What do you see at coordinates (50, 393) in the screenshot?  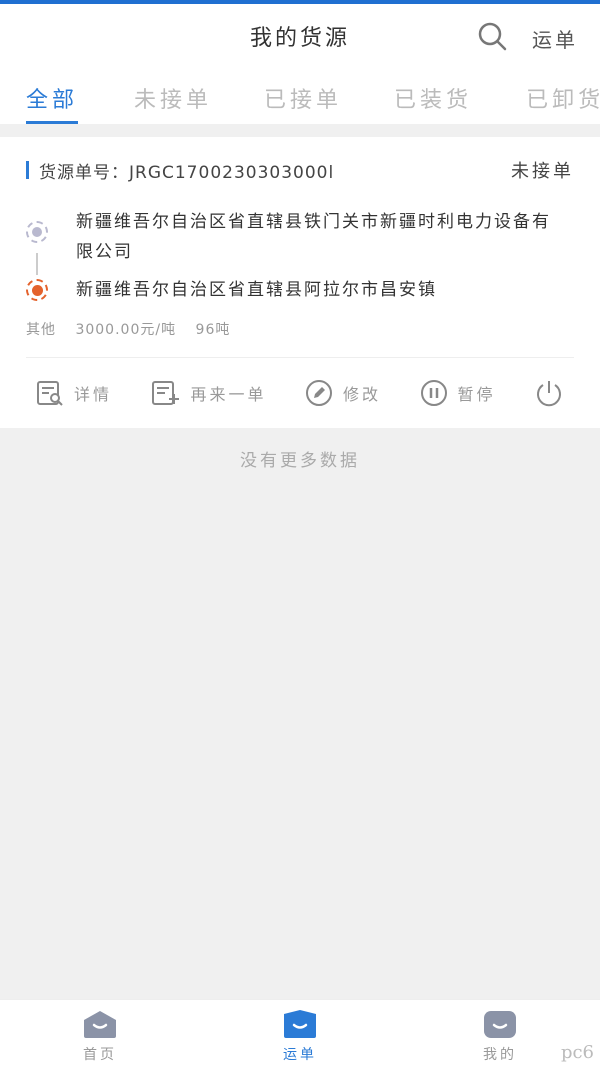 I see `detail-icon` at bounding box center [50, 393].